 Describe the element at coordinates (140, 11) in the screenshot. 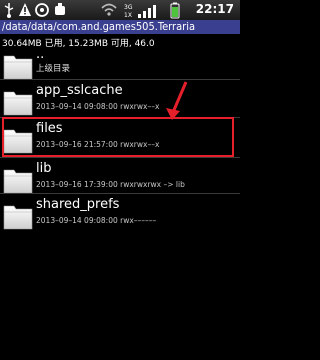

I see `signal-icon: 3G 1X` at that location.